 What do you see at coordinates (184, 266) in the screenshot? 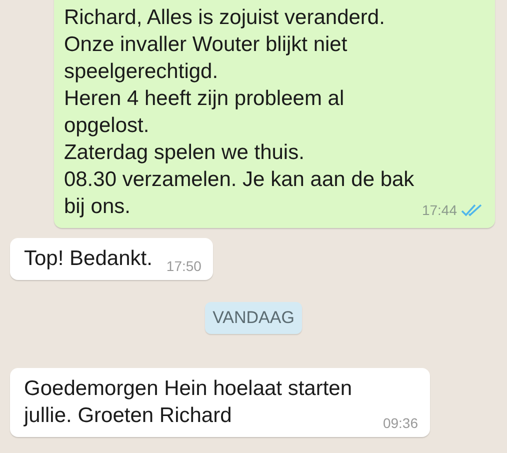
I see `message-time: 17:50` at bounding box center [184, 266].